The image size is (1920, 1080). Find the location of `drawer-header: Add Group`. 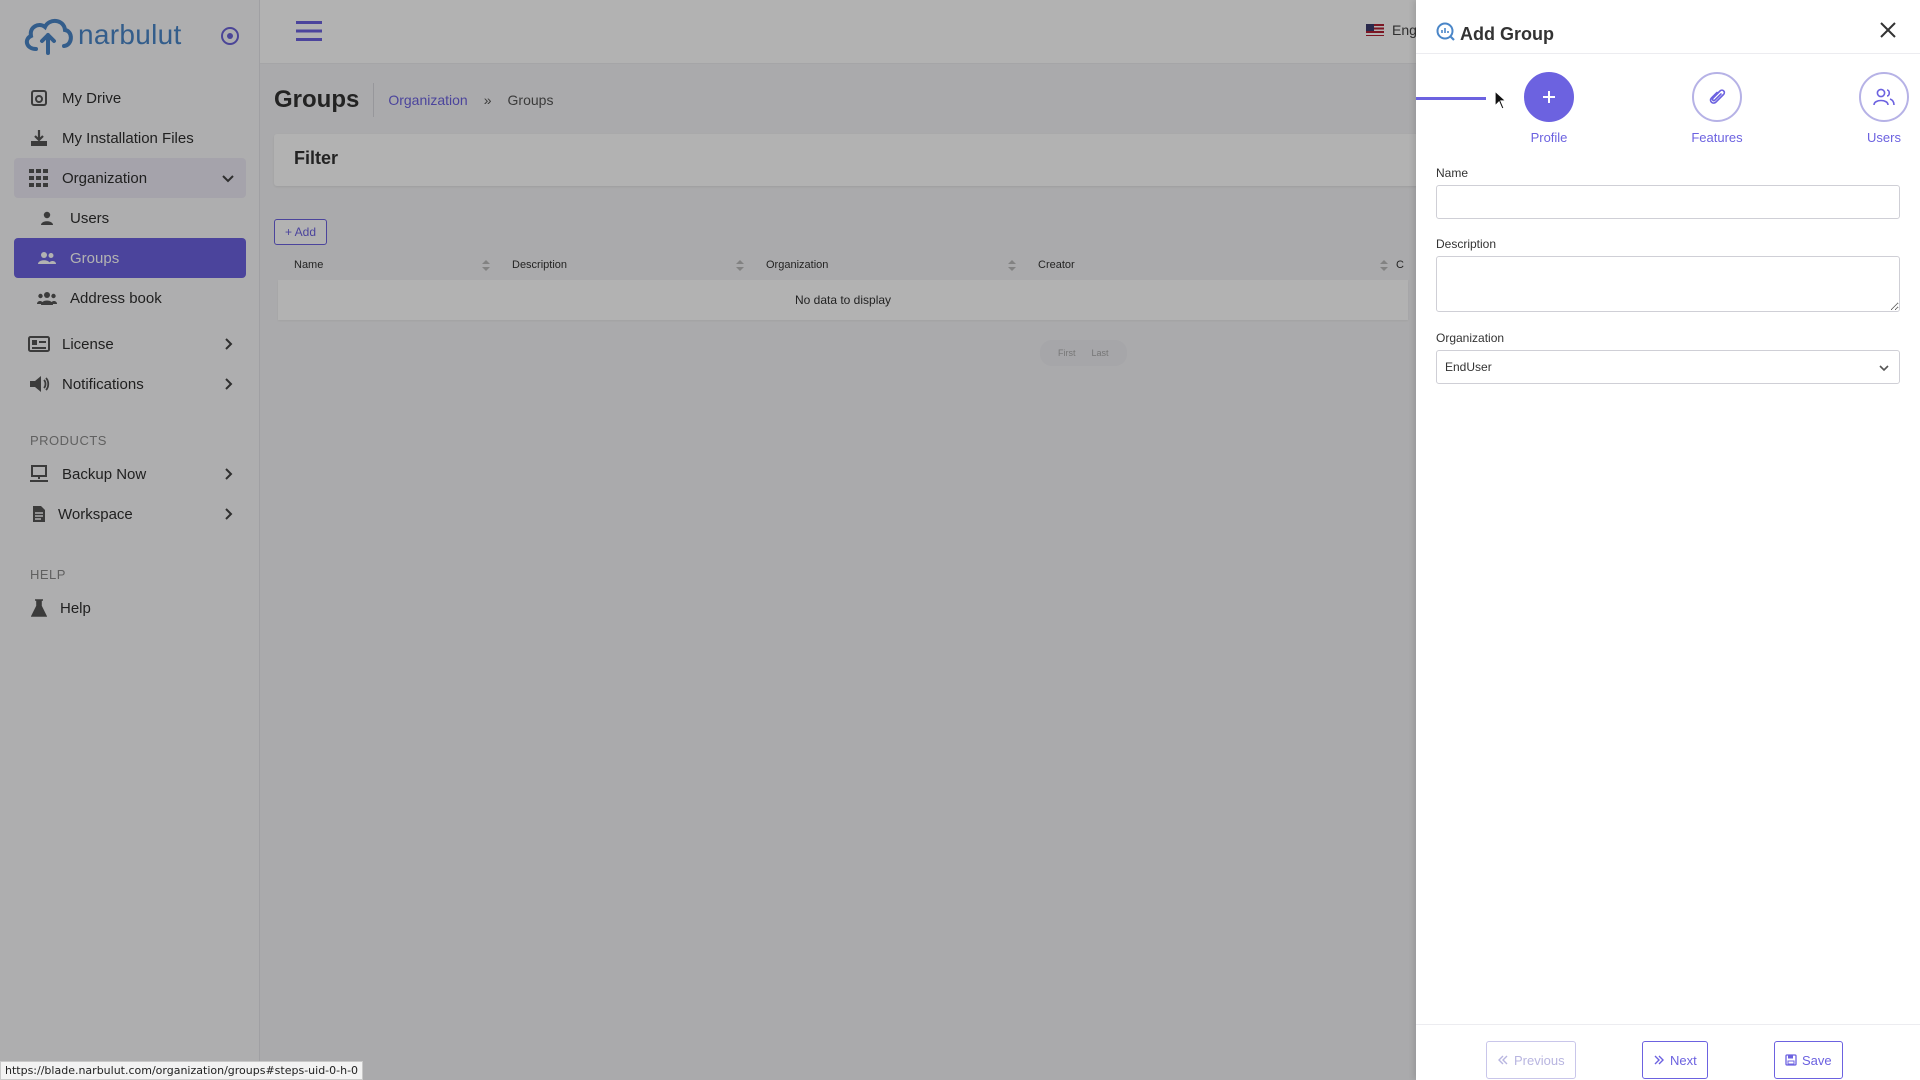

drawer-header: Add Group is located at coordinates (1668, 27).